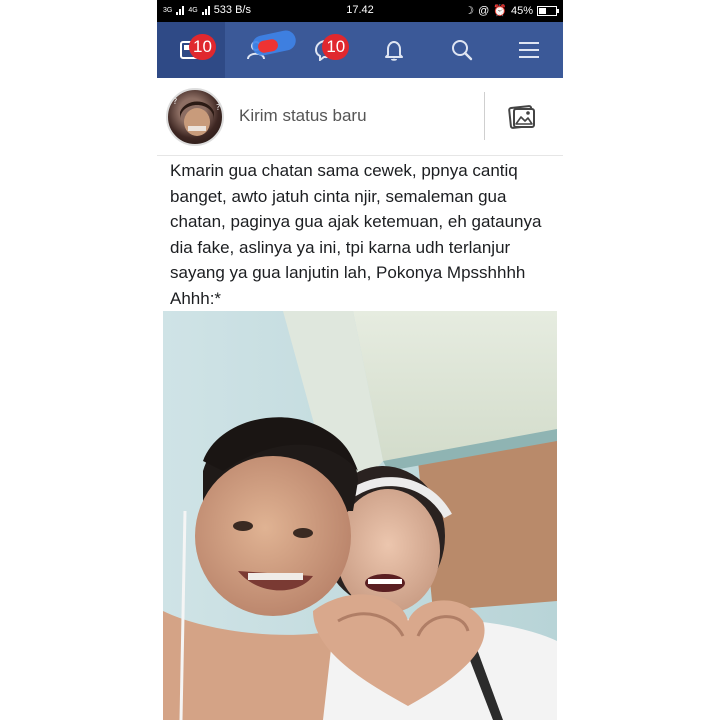 Image resolution: width=720 pixels, height=720 pixels. What do you see at coordinates (469, 11) in the screenshot?
I see `moon-icon: ☽` at bounding box center [469, 11].